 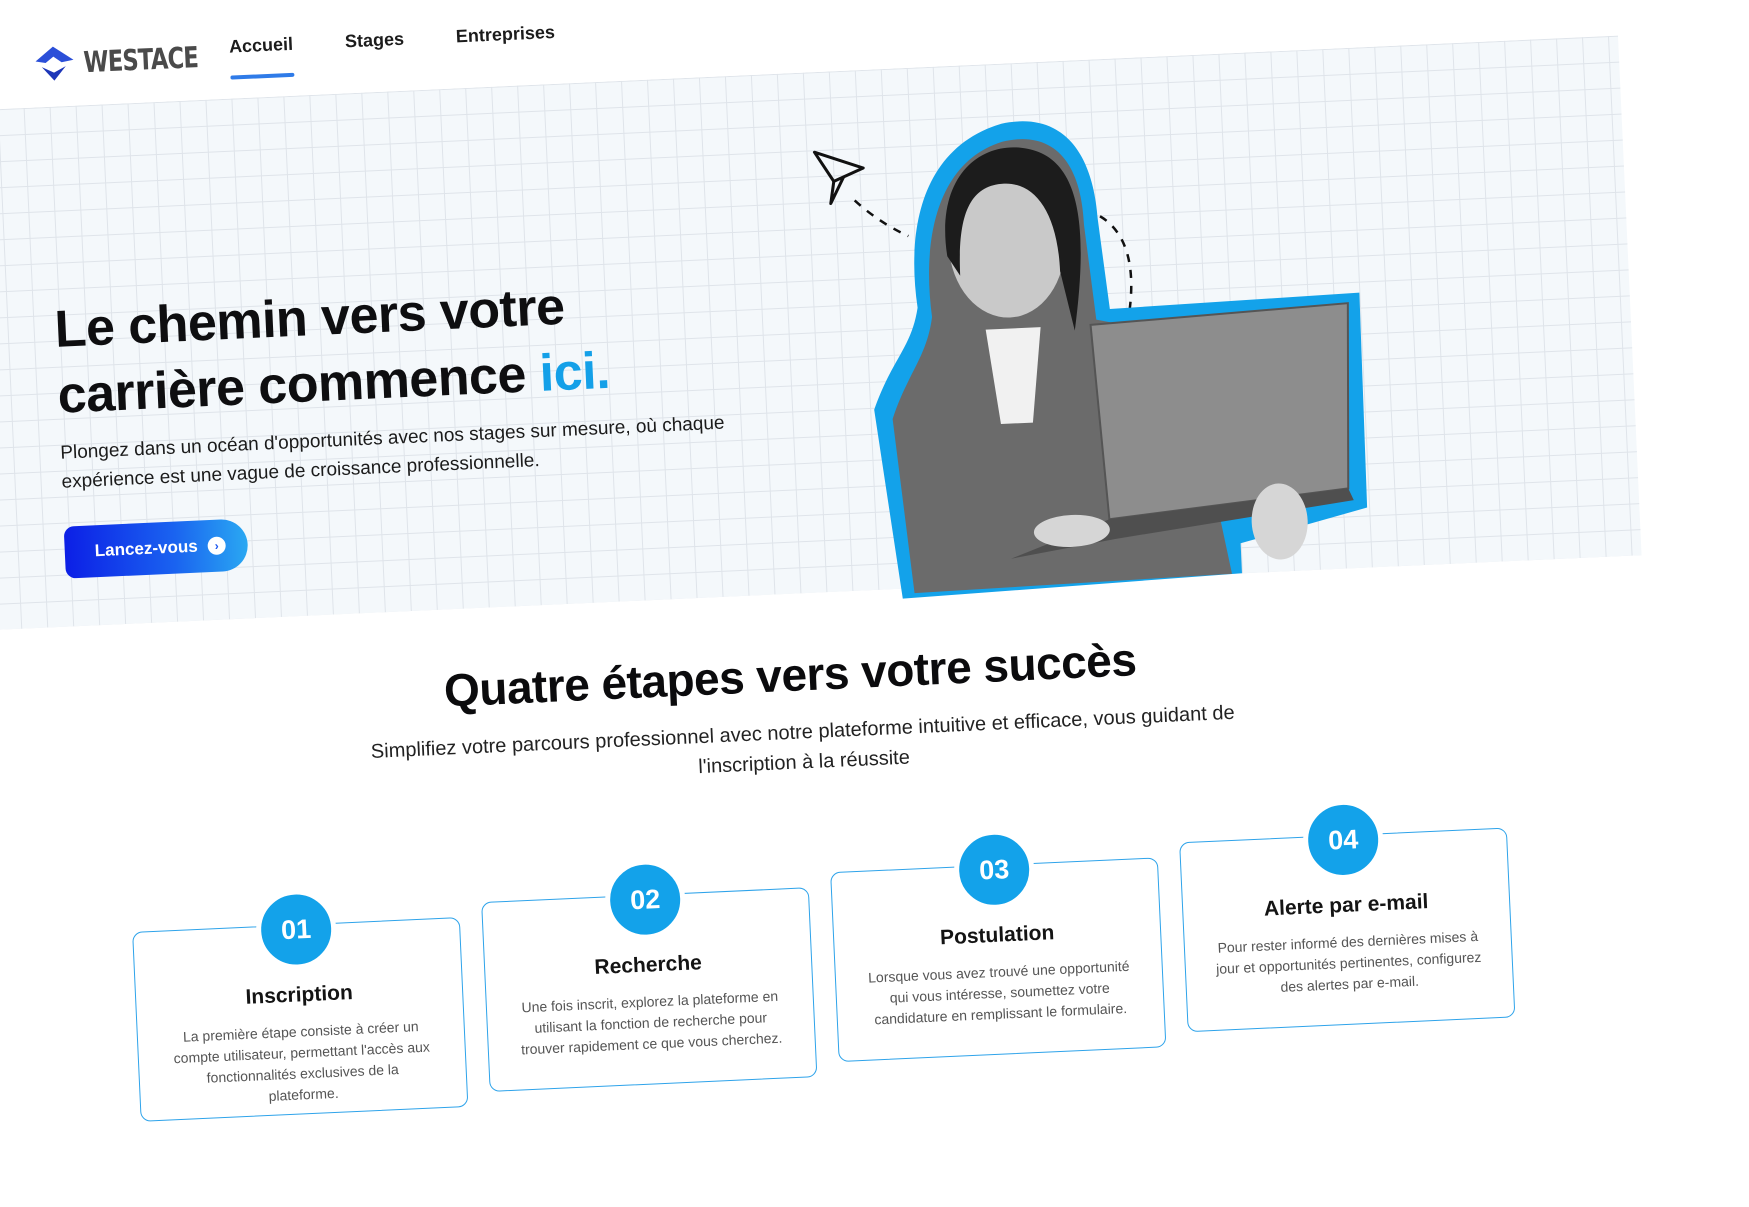 What do you see at coordinates (1343, 840) in the screenshot?
I see `step-number-badge: 04` at bounding box center [1343, 840].